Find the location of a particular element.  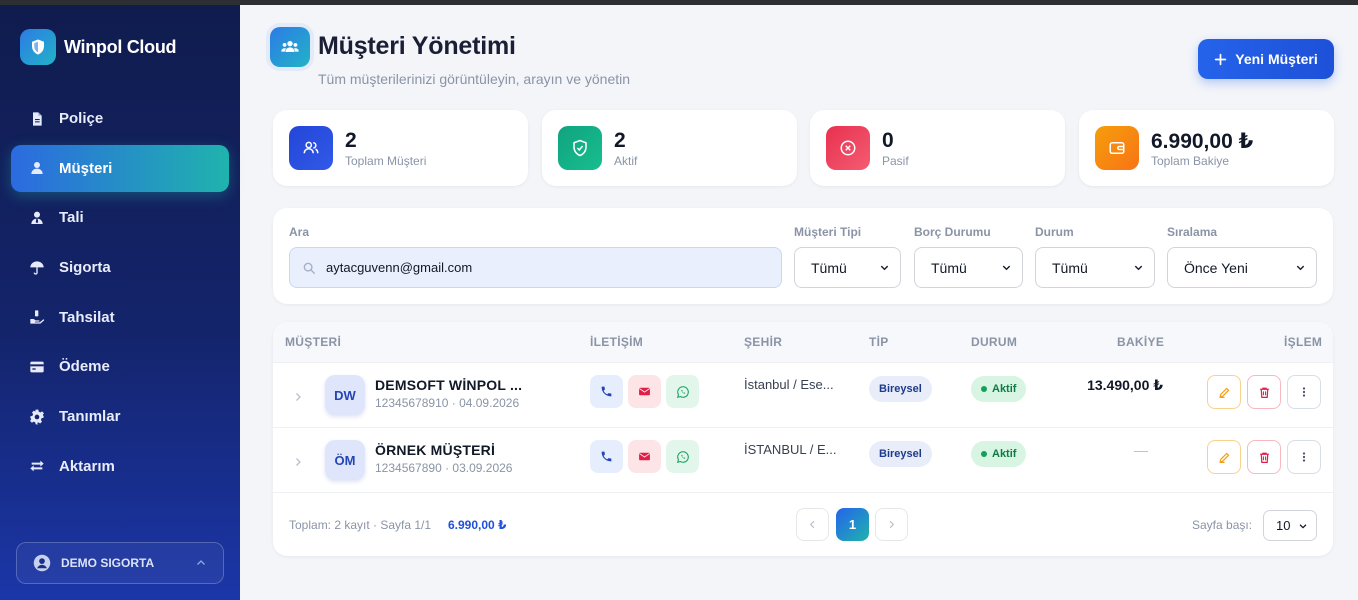

more-vertical-icon is located at coordinates (1304, 457).